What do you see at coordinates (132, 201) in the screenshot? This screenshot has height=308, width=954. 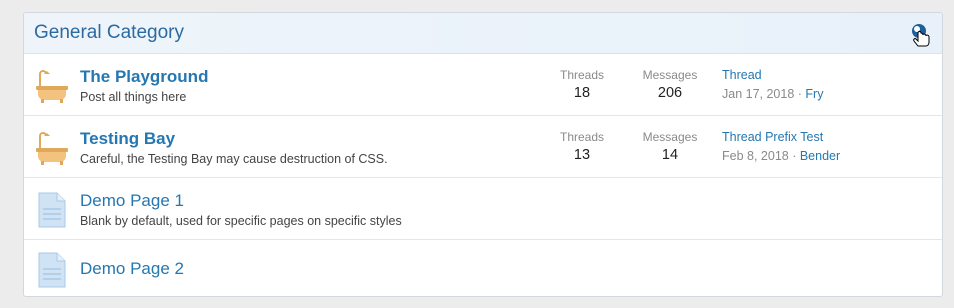 I see `page-node-title: Demo Page 1` at bounding box center [132, 201].